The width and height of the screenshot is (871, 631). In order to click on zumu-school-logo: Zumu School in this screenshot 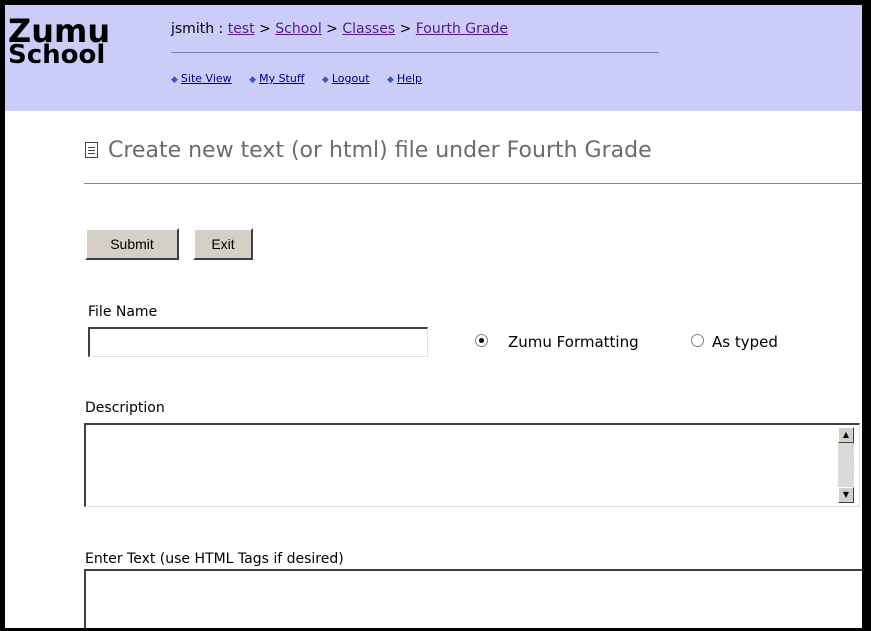, I will do `click(59, 42)`.